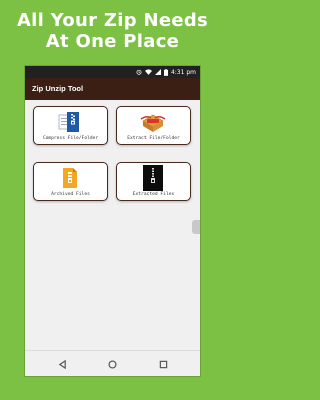 The image size is (320, 400). I want to click on app-bar: Zip Unzip Tool, so click(112, 89).